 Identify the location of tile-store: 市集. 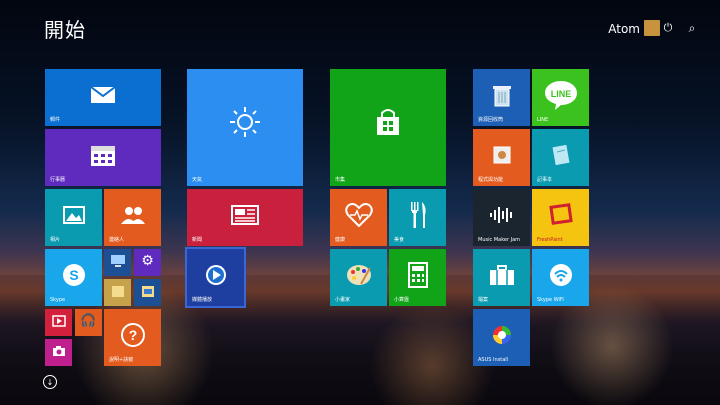
(388, 127).